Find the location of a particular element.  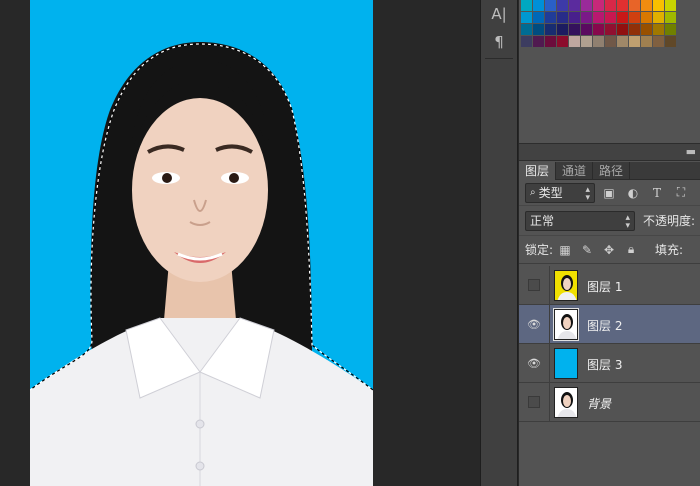

layer-name: 图层 2 is located at coordinates (605, 326).